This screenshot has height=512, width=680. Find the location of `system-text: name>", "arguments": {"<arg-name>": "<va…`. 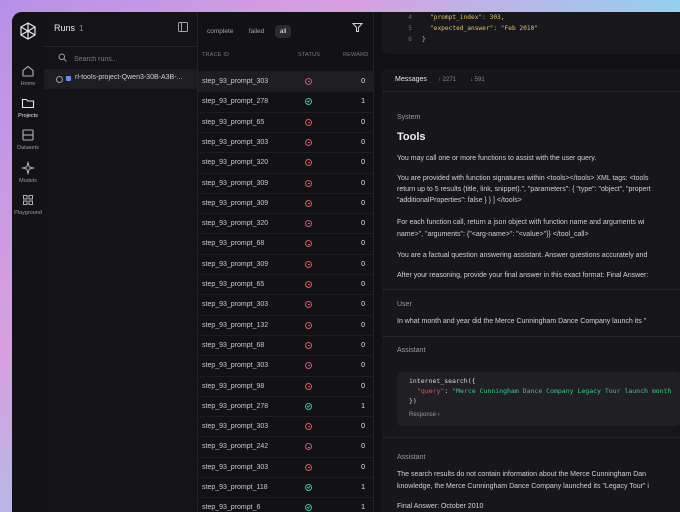

system-text: name>", "arguments": {"<arg-name>": "<va… is located at coordinates (493, 234).